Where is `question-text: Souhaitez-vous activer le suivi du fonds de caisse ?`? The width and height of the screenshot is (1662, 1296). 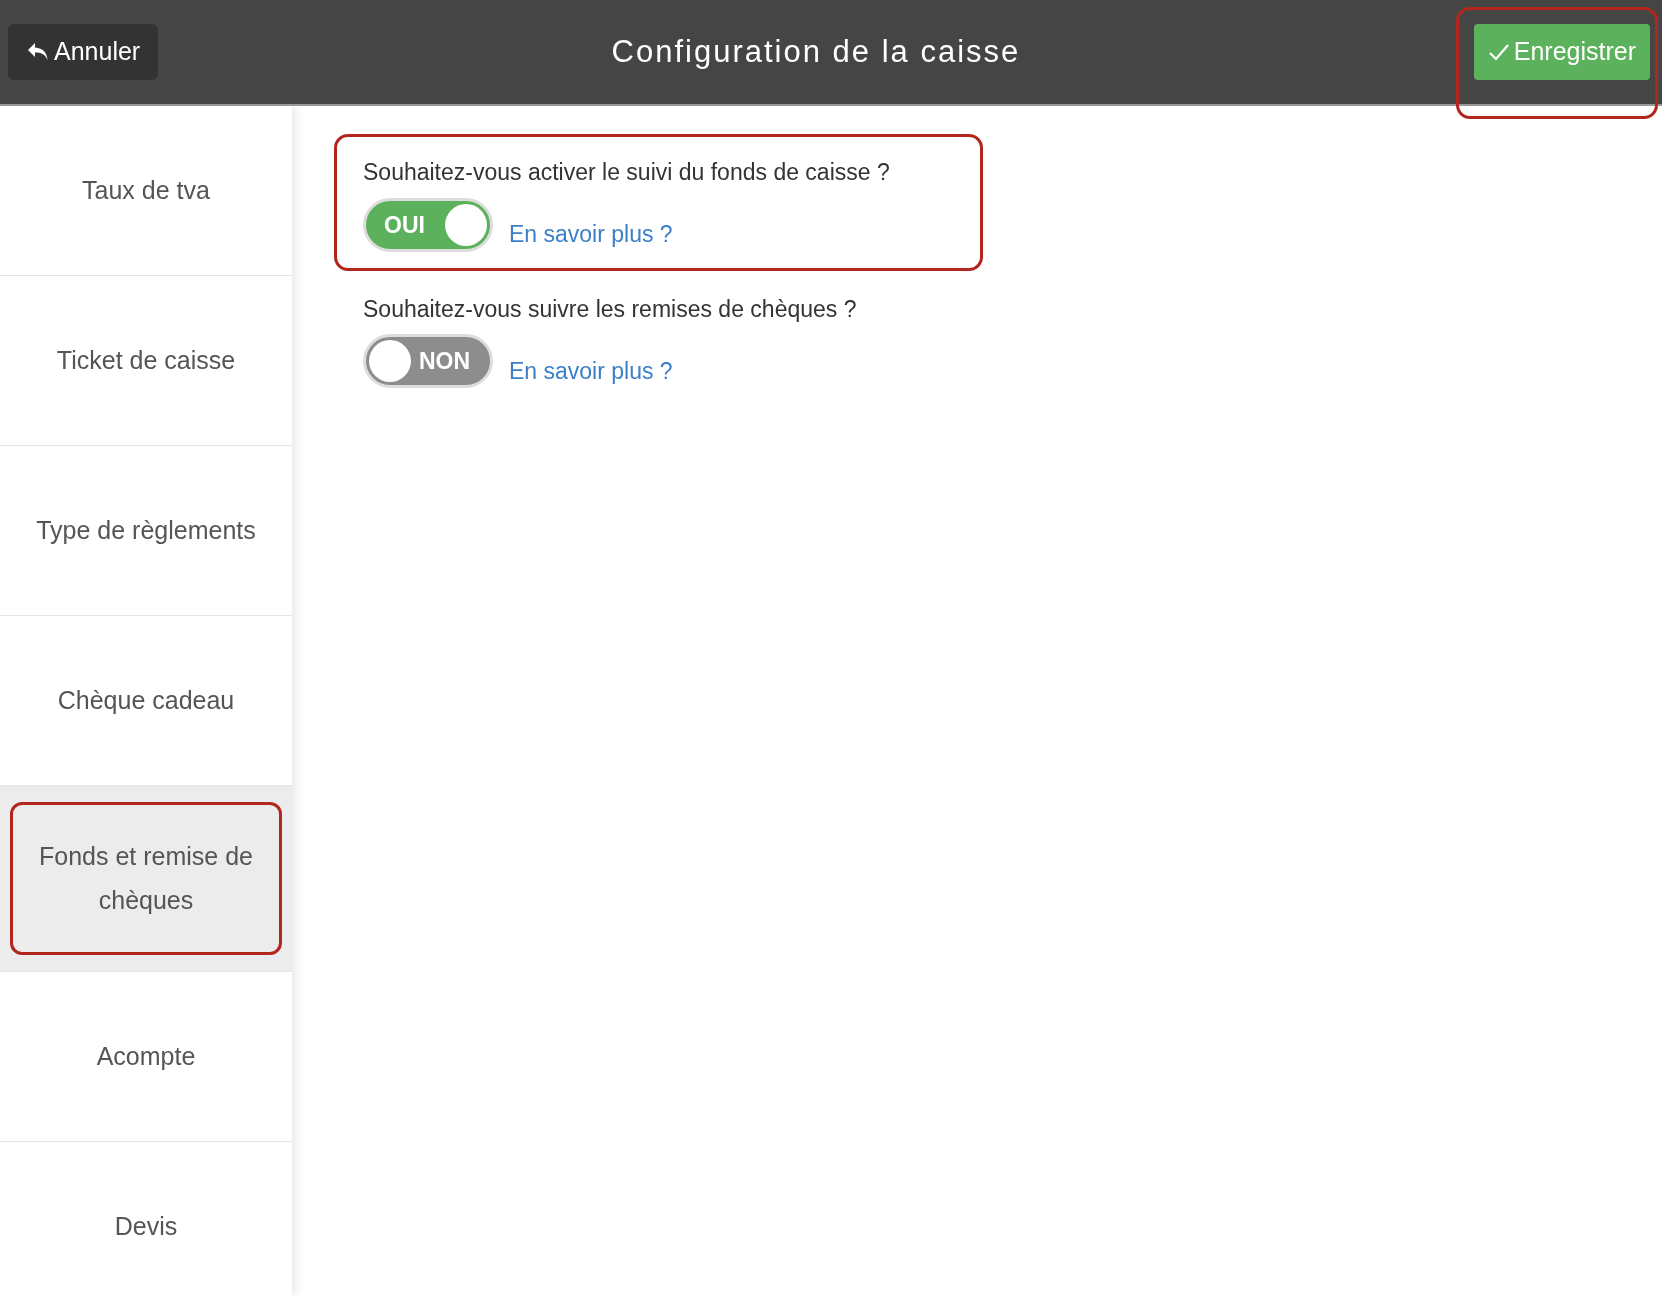
question-text: Souhaitez-vous activer le suivi du fonds de caisse ? is located at coordinates (627, 172).